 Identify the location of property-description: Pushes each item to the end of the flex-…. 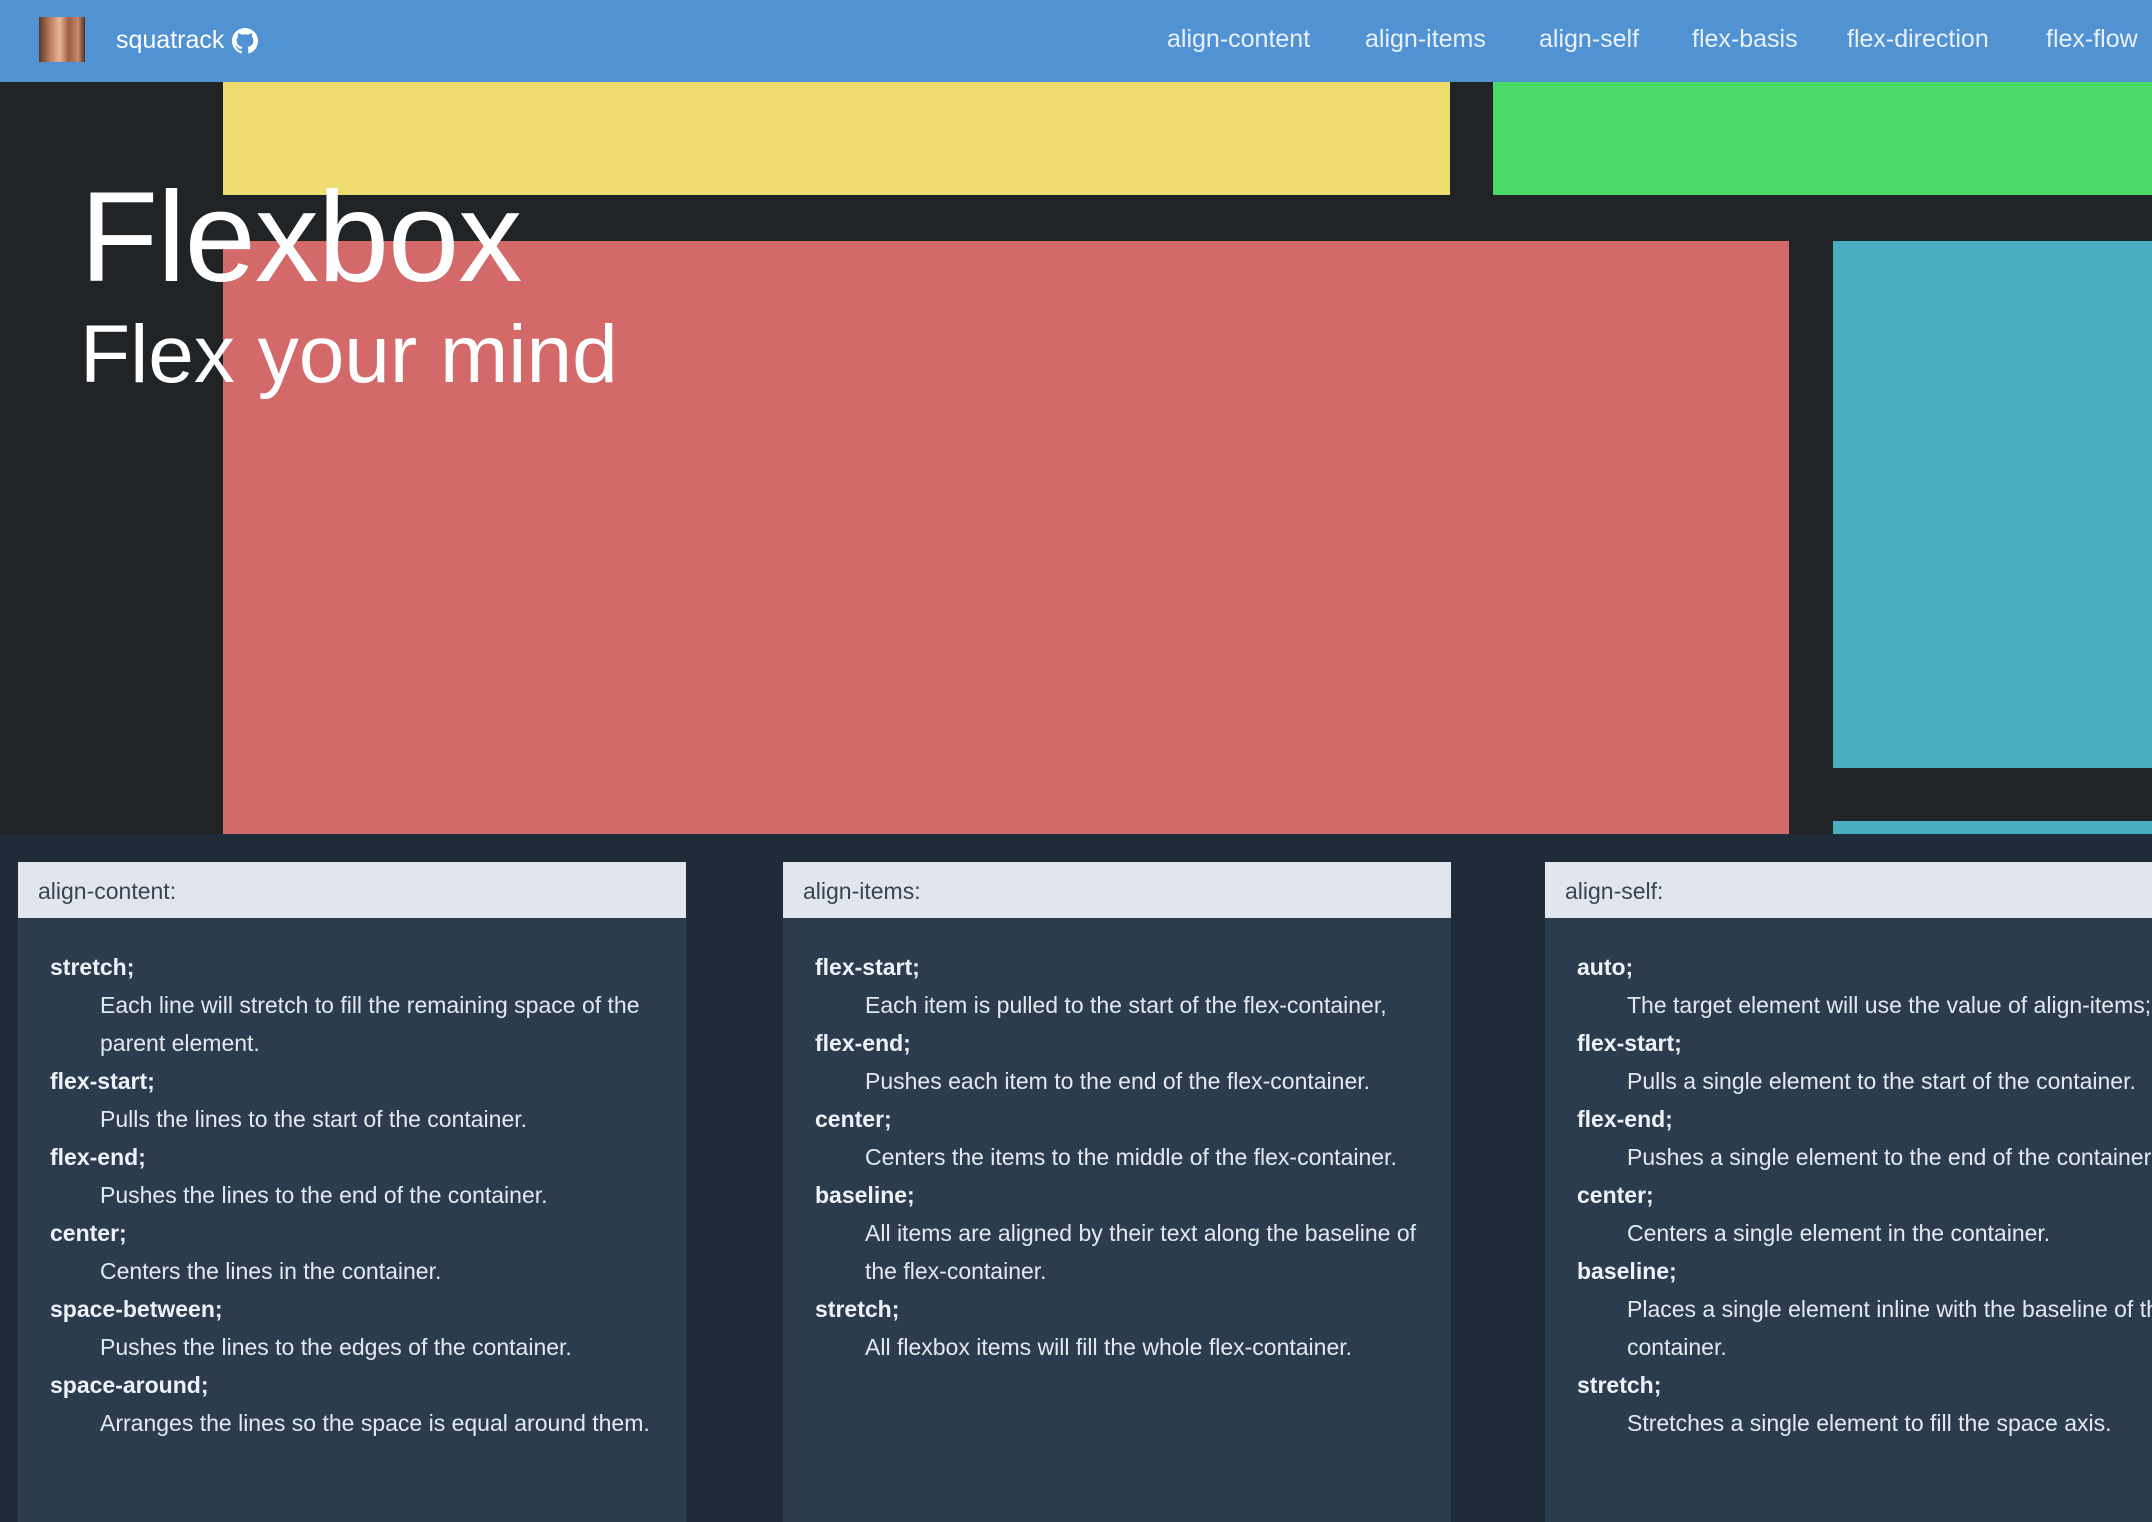
(1118, 1081).